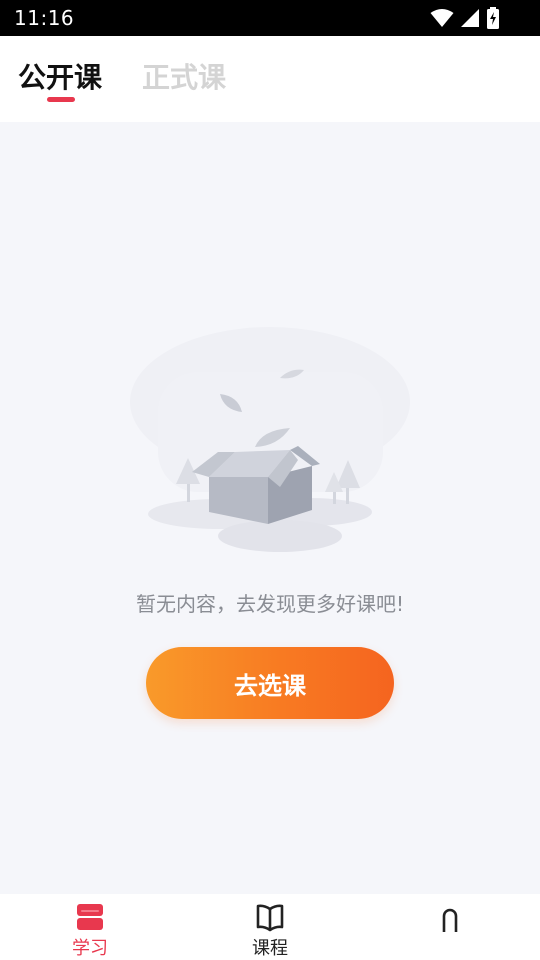 This screenshot has height=960, width=540. I want to click on book-icon, so click(270, 918).